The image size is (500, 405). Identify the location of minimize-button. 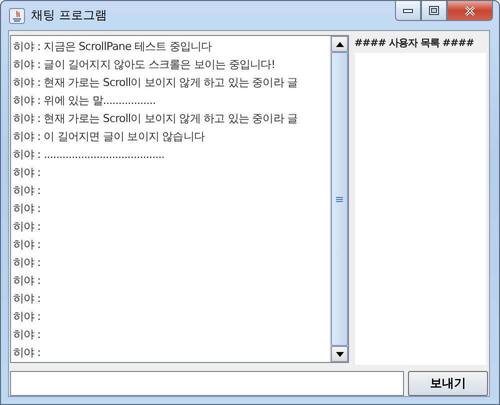
(408, 11).